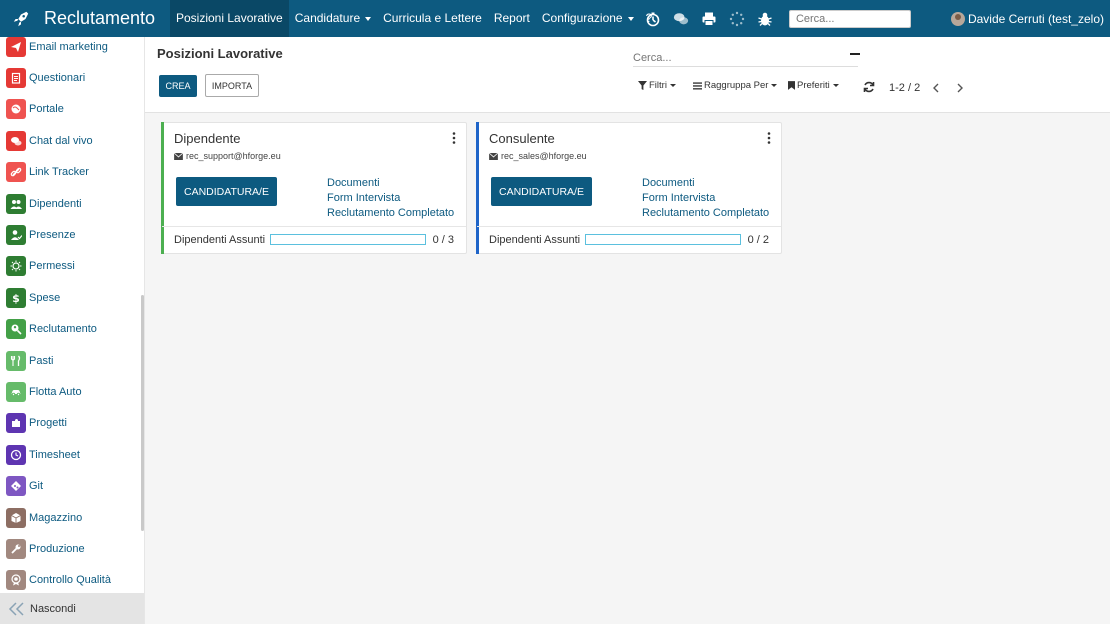 The image size is (1110, 624). Describe the element at coordinates (16, 235) in the screenshot. I see `user-check-icon` at that location.